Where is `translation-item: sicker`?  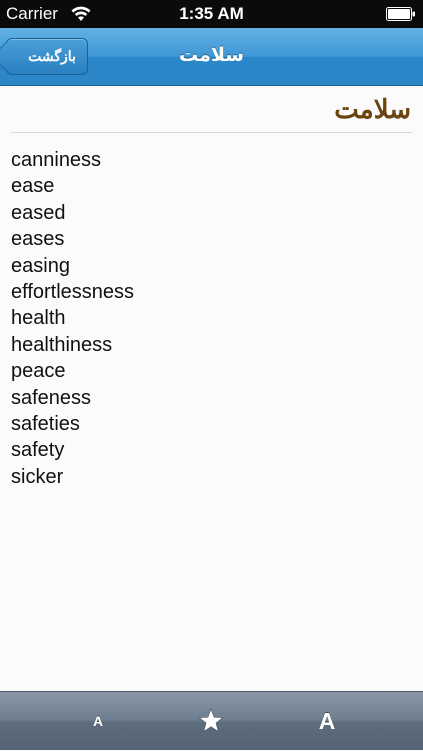 translation-item: sicker is located at coordinates (37, 476).